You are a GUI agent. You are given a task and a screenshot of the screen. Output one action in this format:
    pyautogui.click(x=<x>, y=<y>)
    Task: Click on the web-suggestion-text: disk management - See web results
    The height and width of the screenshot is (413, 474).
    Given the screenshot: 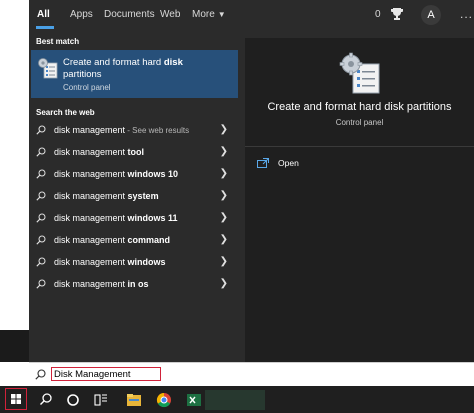 What is the action you would take?
    pyautogui.click(x=121, y=130)
    